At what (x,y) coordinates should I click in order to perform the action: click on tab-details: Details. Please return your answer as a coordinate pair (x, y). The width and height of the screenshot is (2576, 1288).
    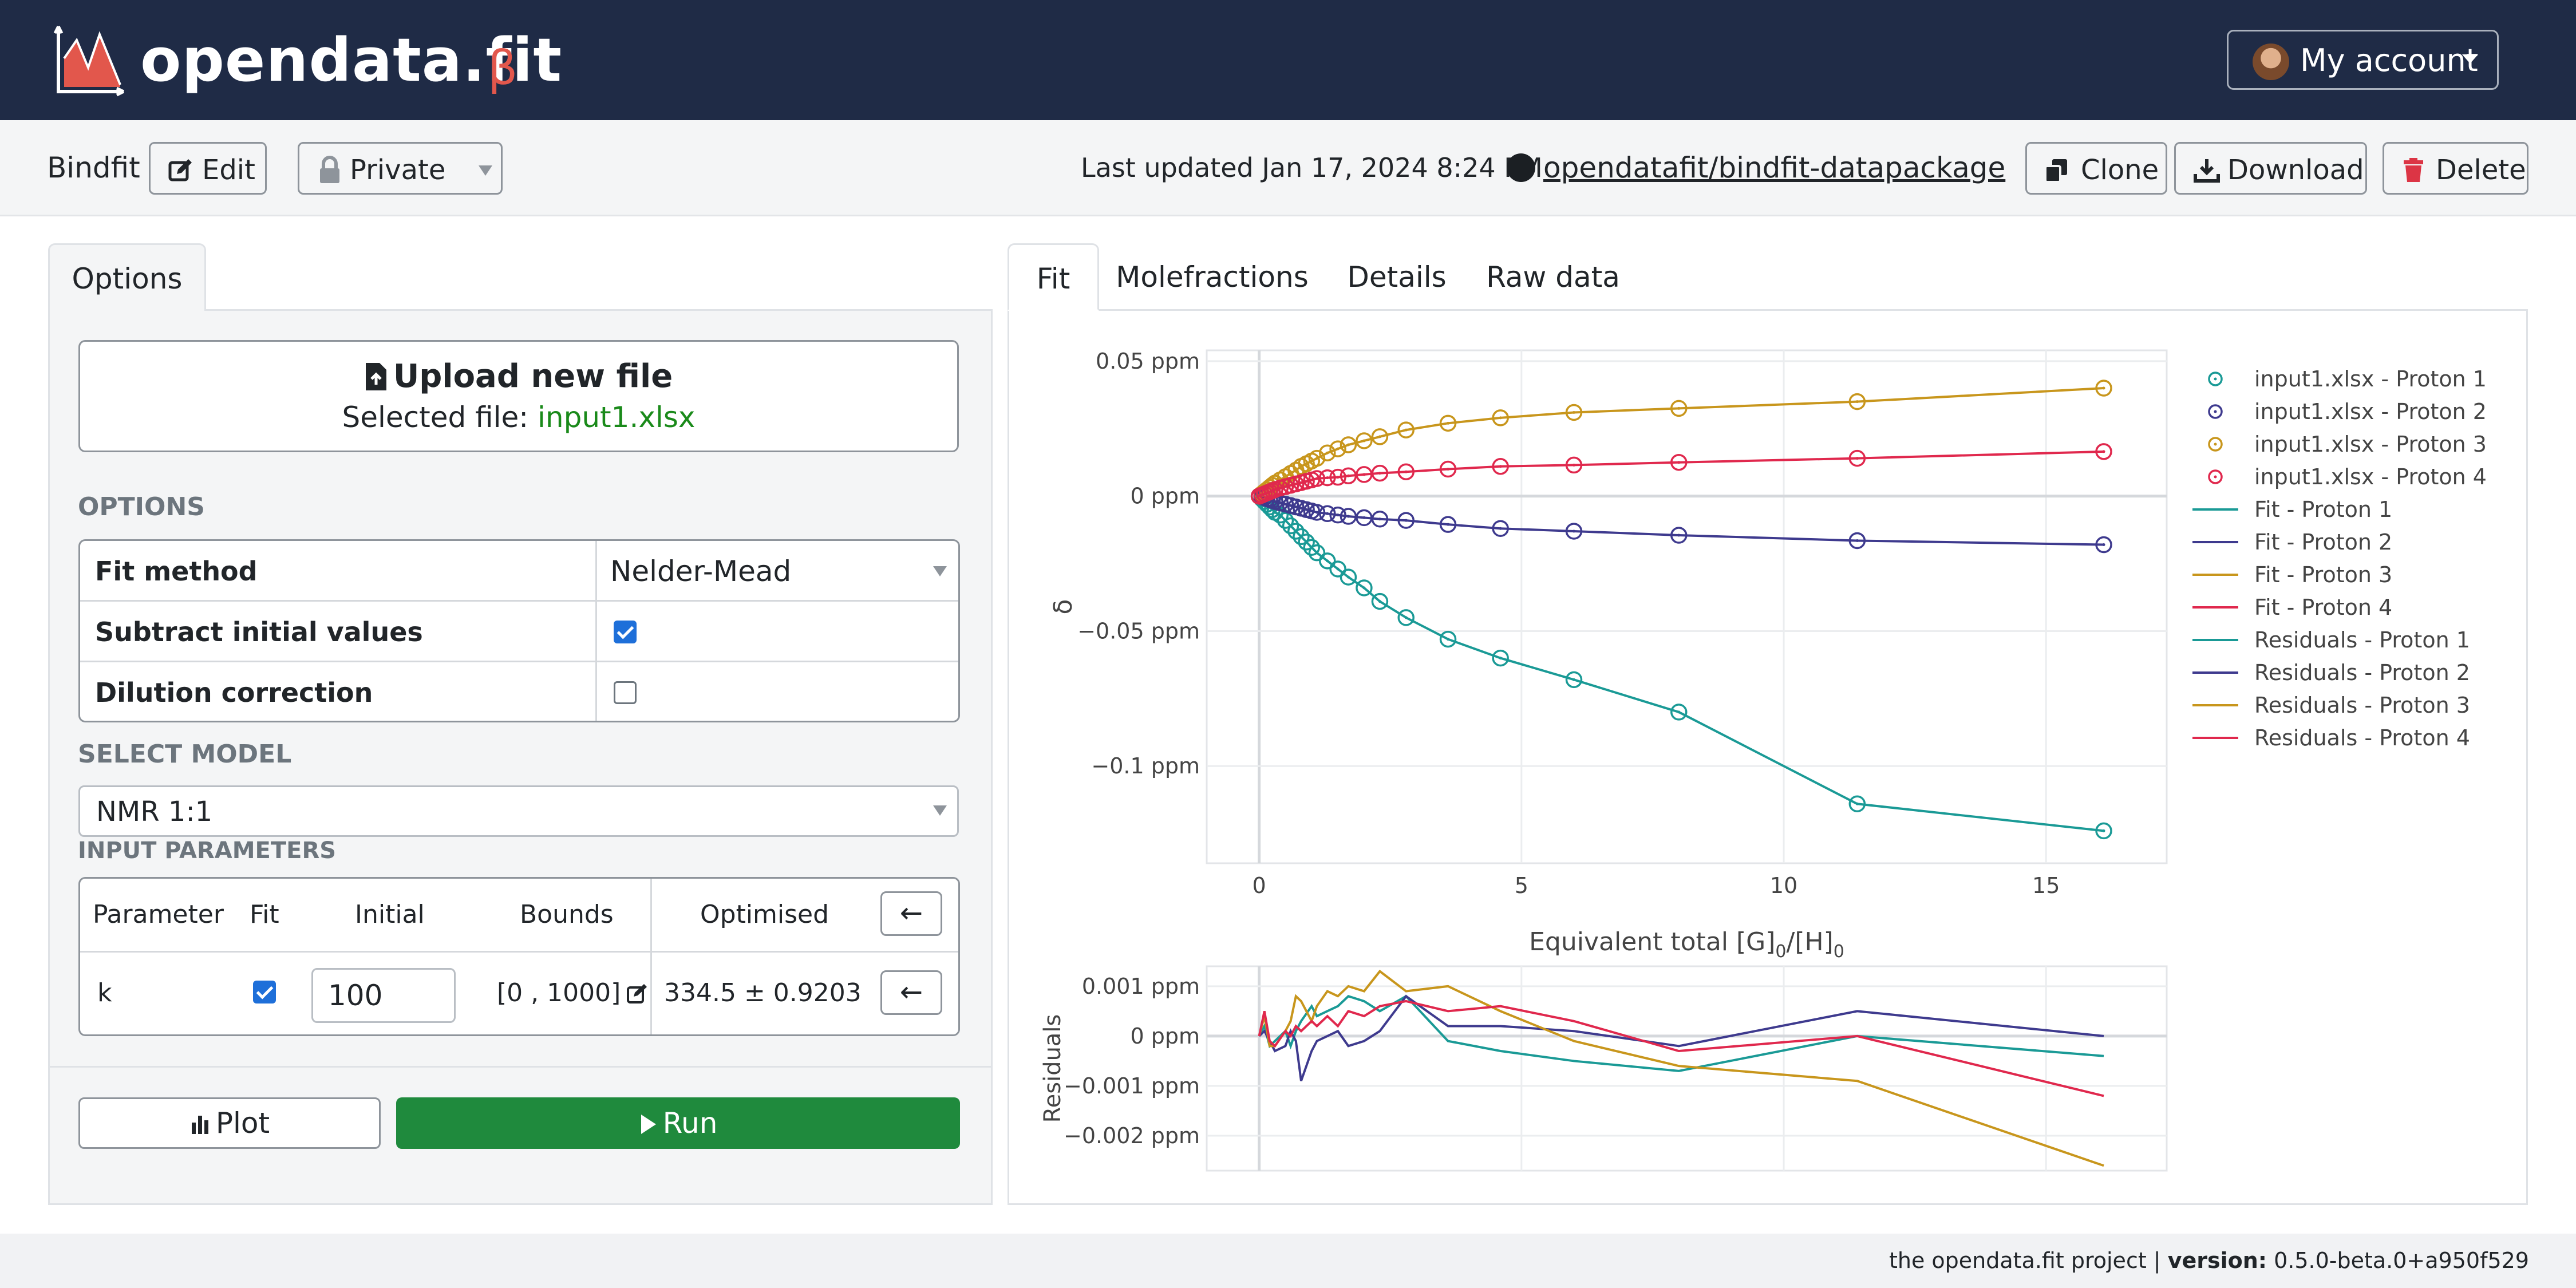
    Looking at the image, I should click on (1397, 277).